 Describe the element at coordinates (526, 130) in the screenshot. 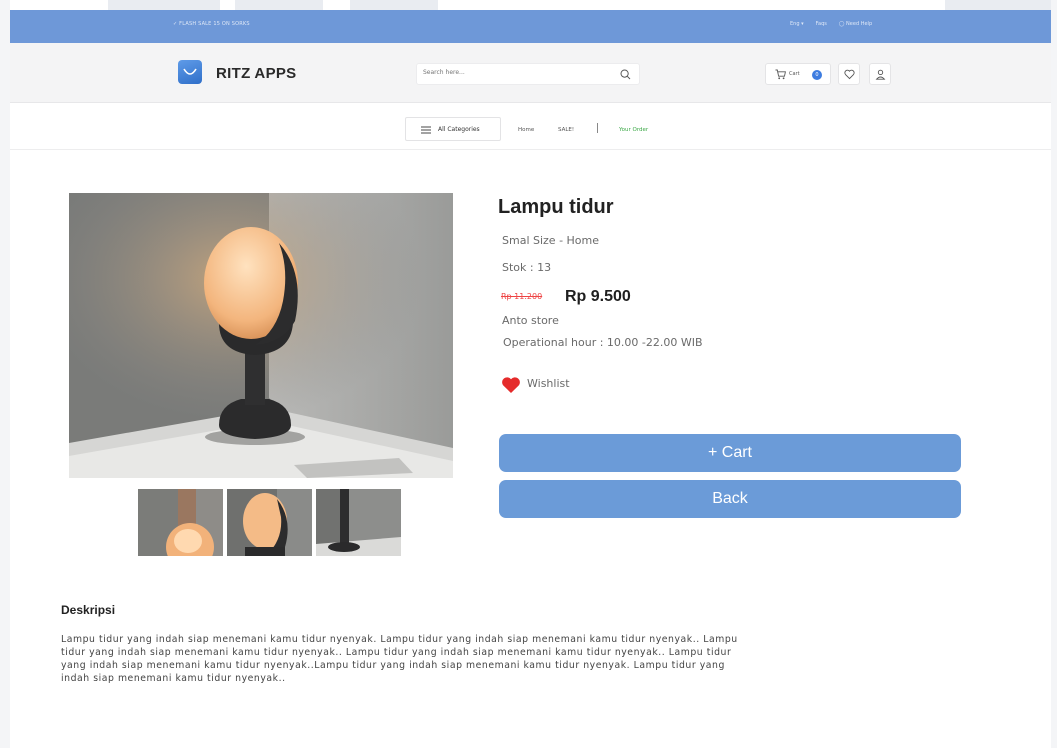

I see `nav-home-link: Home` at that location.